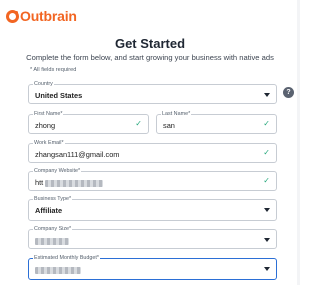 Image resolution: width=320 pixels, height=285 pixels. I want to click on work-email-field: Work Email* zhangsan111@gmail.com ✓, so click(152, 151).